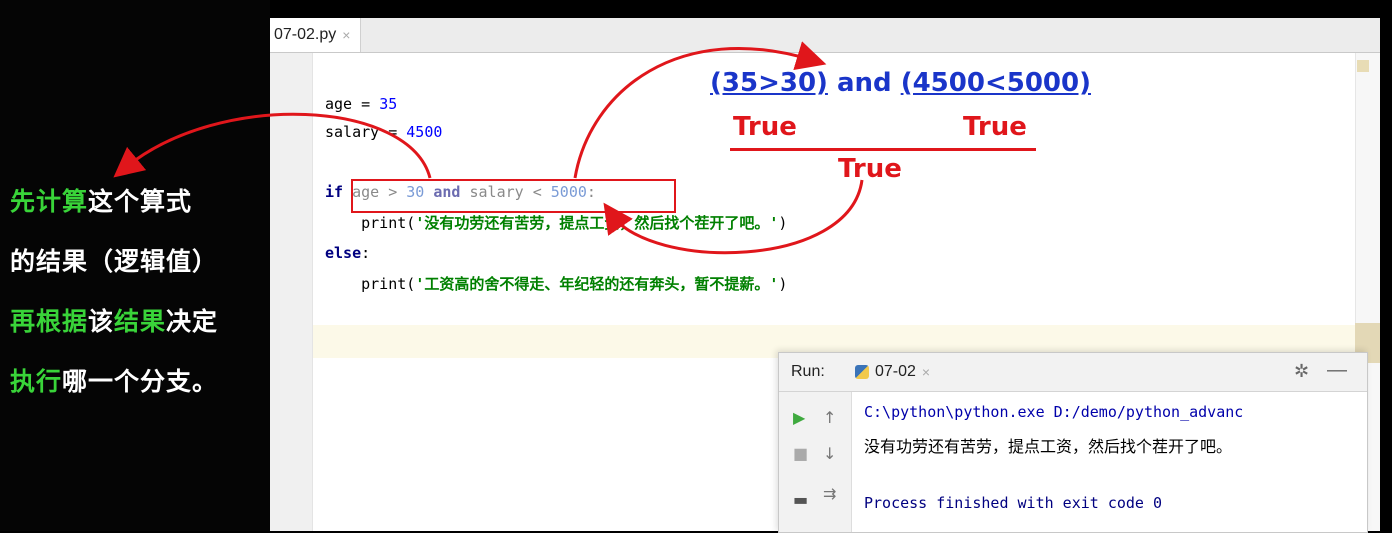 This screenshot has width=1392, height=533. What do you see at coordinates (829, 453) in the screenshot?
I see `arrow-down-icon: ↓` at bounding box center [829, 453].